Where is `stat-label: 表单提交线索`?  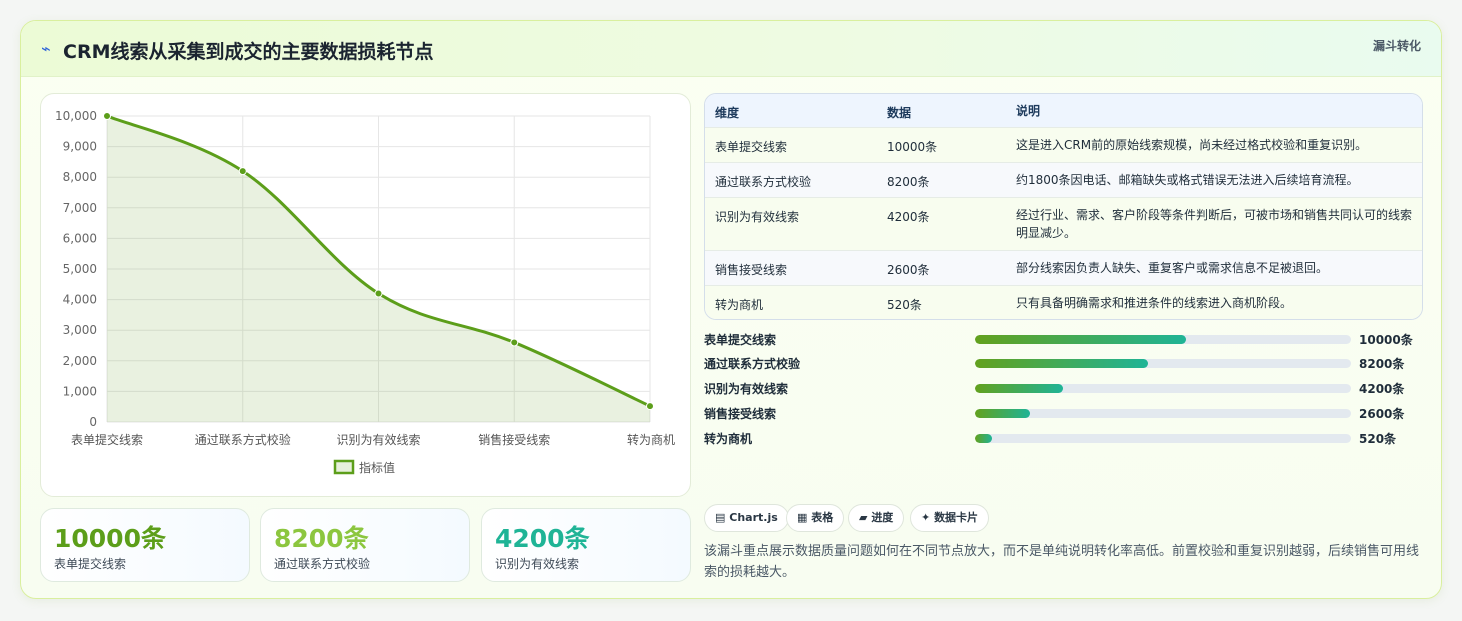
stat-label: 表单提交线索 is located at coordinates (90, 564).